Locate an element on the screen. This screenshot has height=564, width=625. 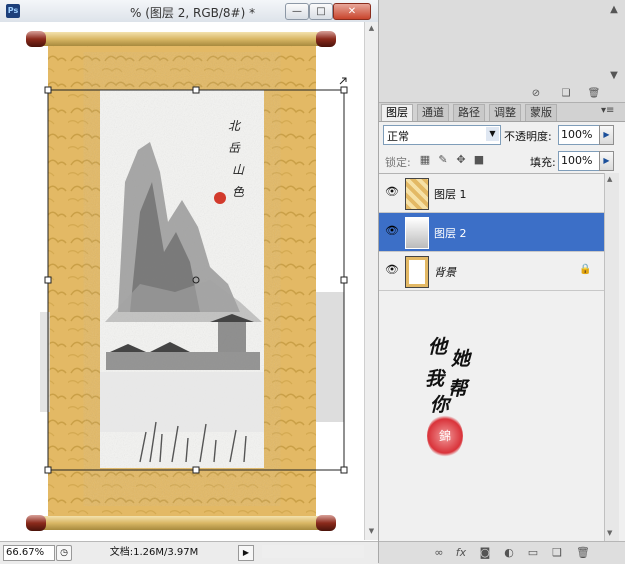
calligraphy-2: 岳 is located at coordinates (234, 148).